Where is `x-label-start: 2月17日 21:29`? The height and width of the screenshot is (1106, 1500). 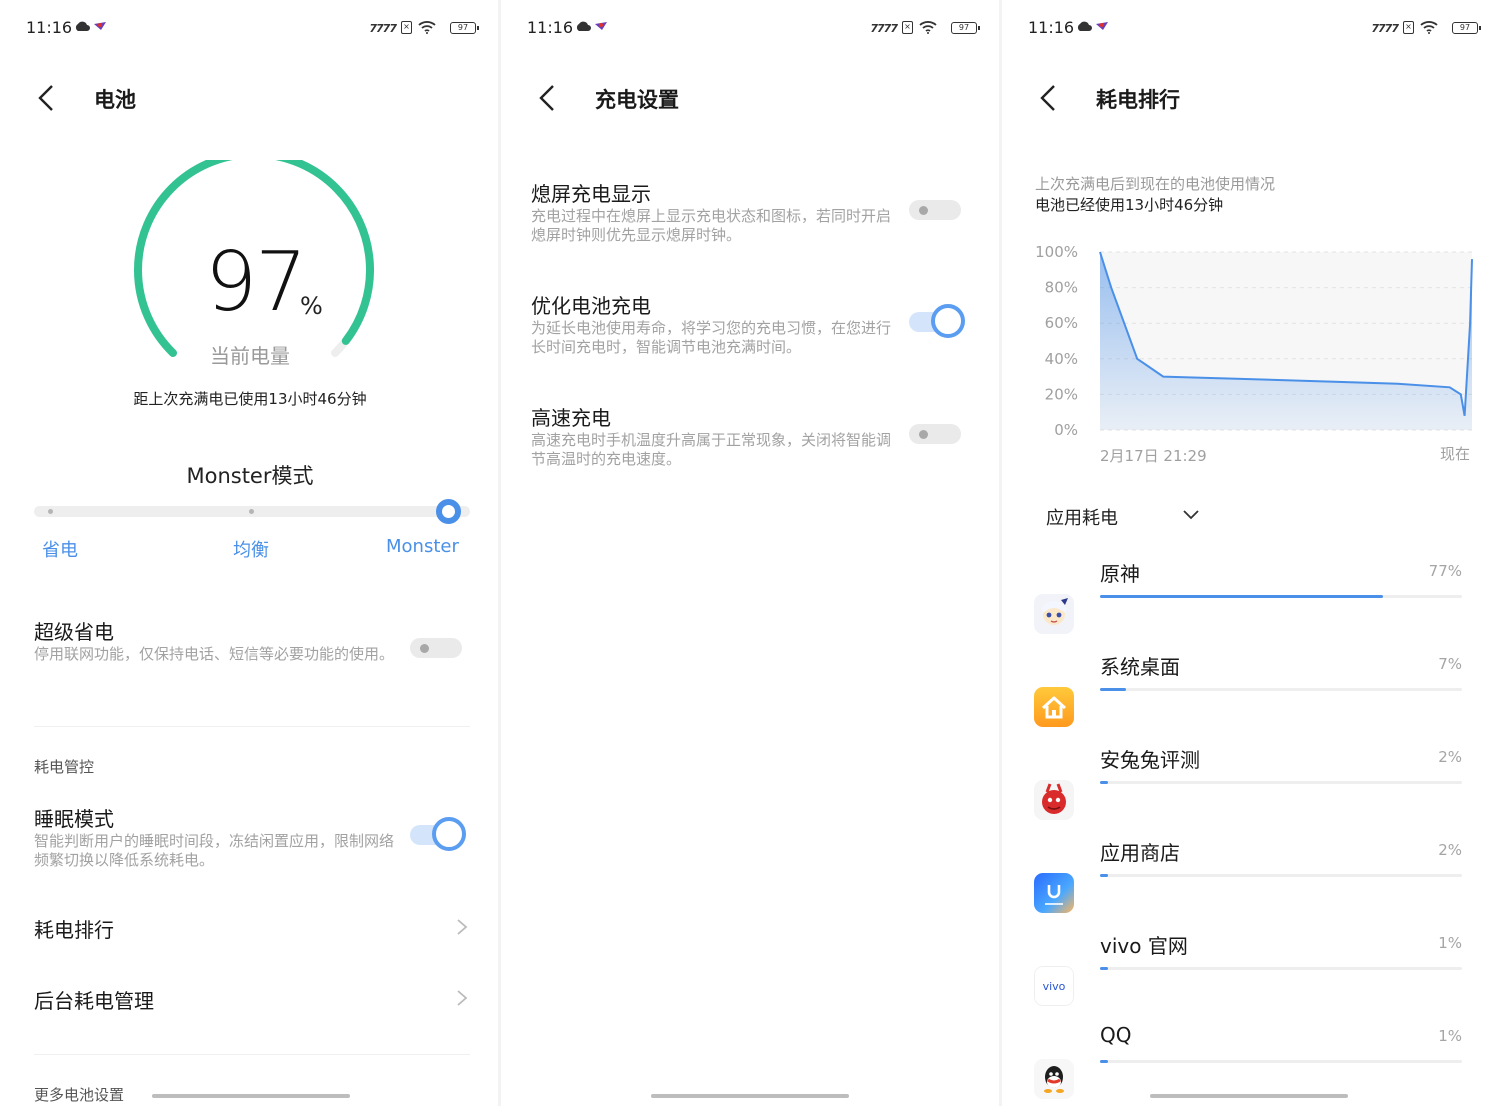
x-label-start: 2月17日 21:29 is located at coordinates (1153, 456).